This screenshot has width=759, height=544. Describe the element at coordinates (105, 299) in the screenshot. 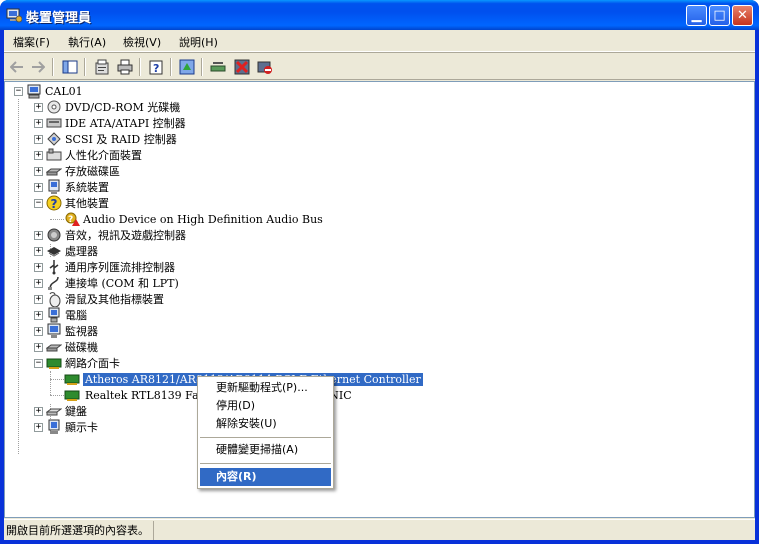

I see `tree-node-mouse: 滑鼠及其他指標裝置` at that location.